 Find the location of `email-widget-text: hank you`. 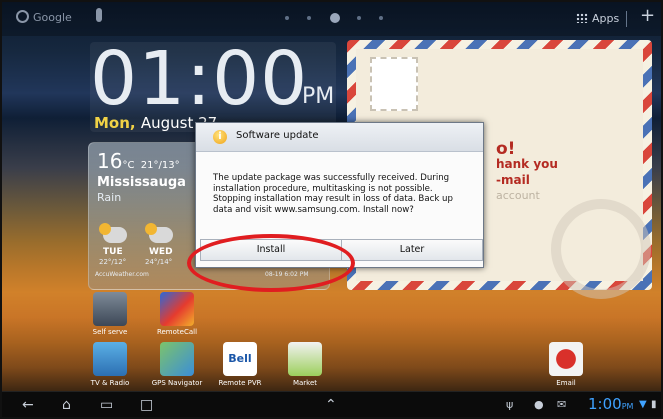

email-widget-text: hank you is located at coordinates (527, 164).